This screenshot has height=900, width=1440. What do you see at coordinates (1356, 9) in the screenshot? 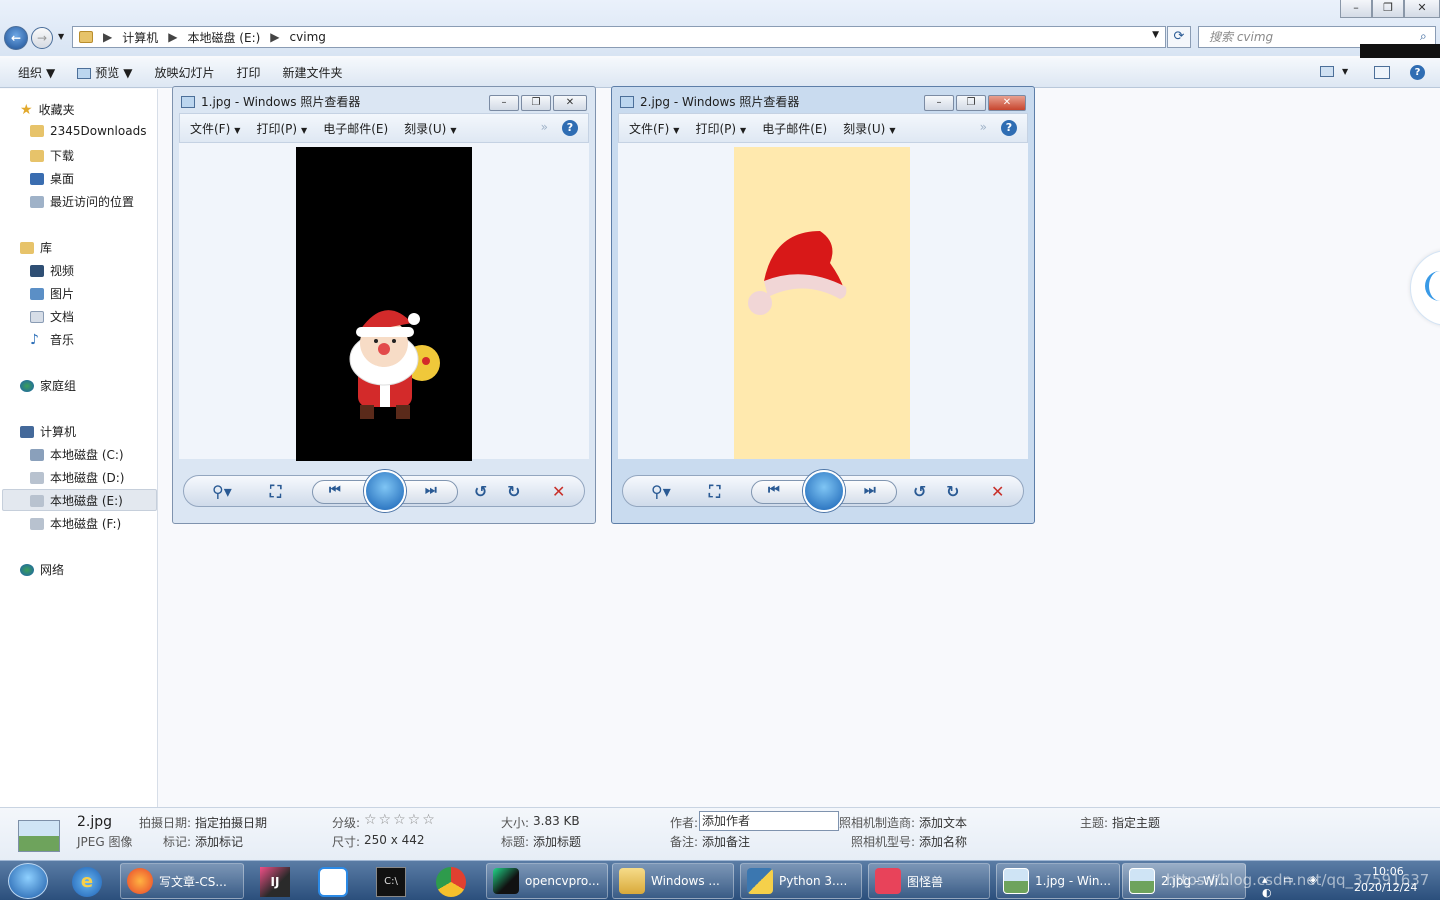
I see `minimize-button: –` at bounding box center [1356, 9].